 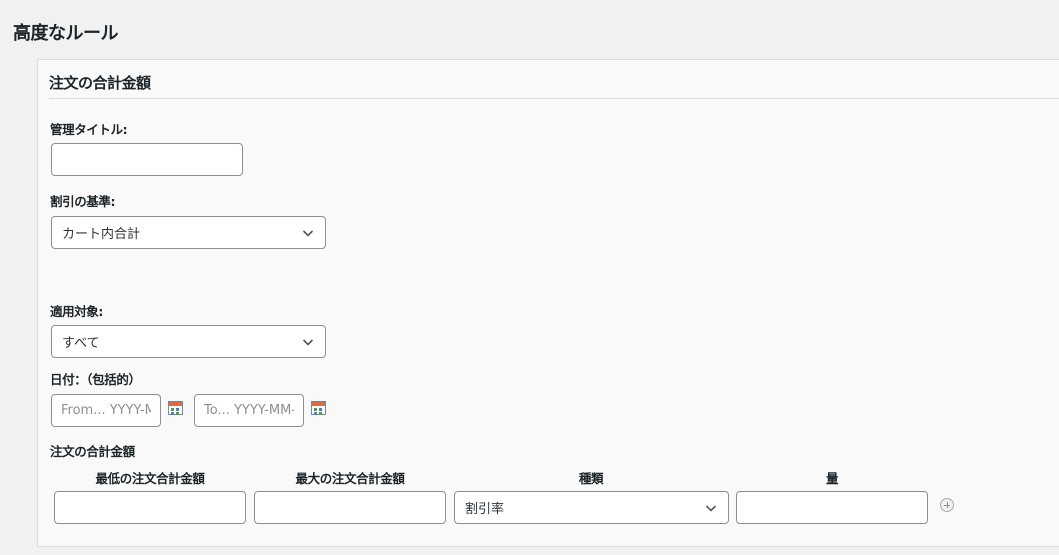 I want to click on discount-basis-value: カート内合計, so click(x=101, y=234).